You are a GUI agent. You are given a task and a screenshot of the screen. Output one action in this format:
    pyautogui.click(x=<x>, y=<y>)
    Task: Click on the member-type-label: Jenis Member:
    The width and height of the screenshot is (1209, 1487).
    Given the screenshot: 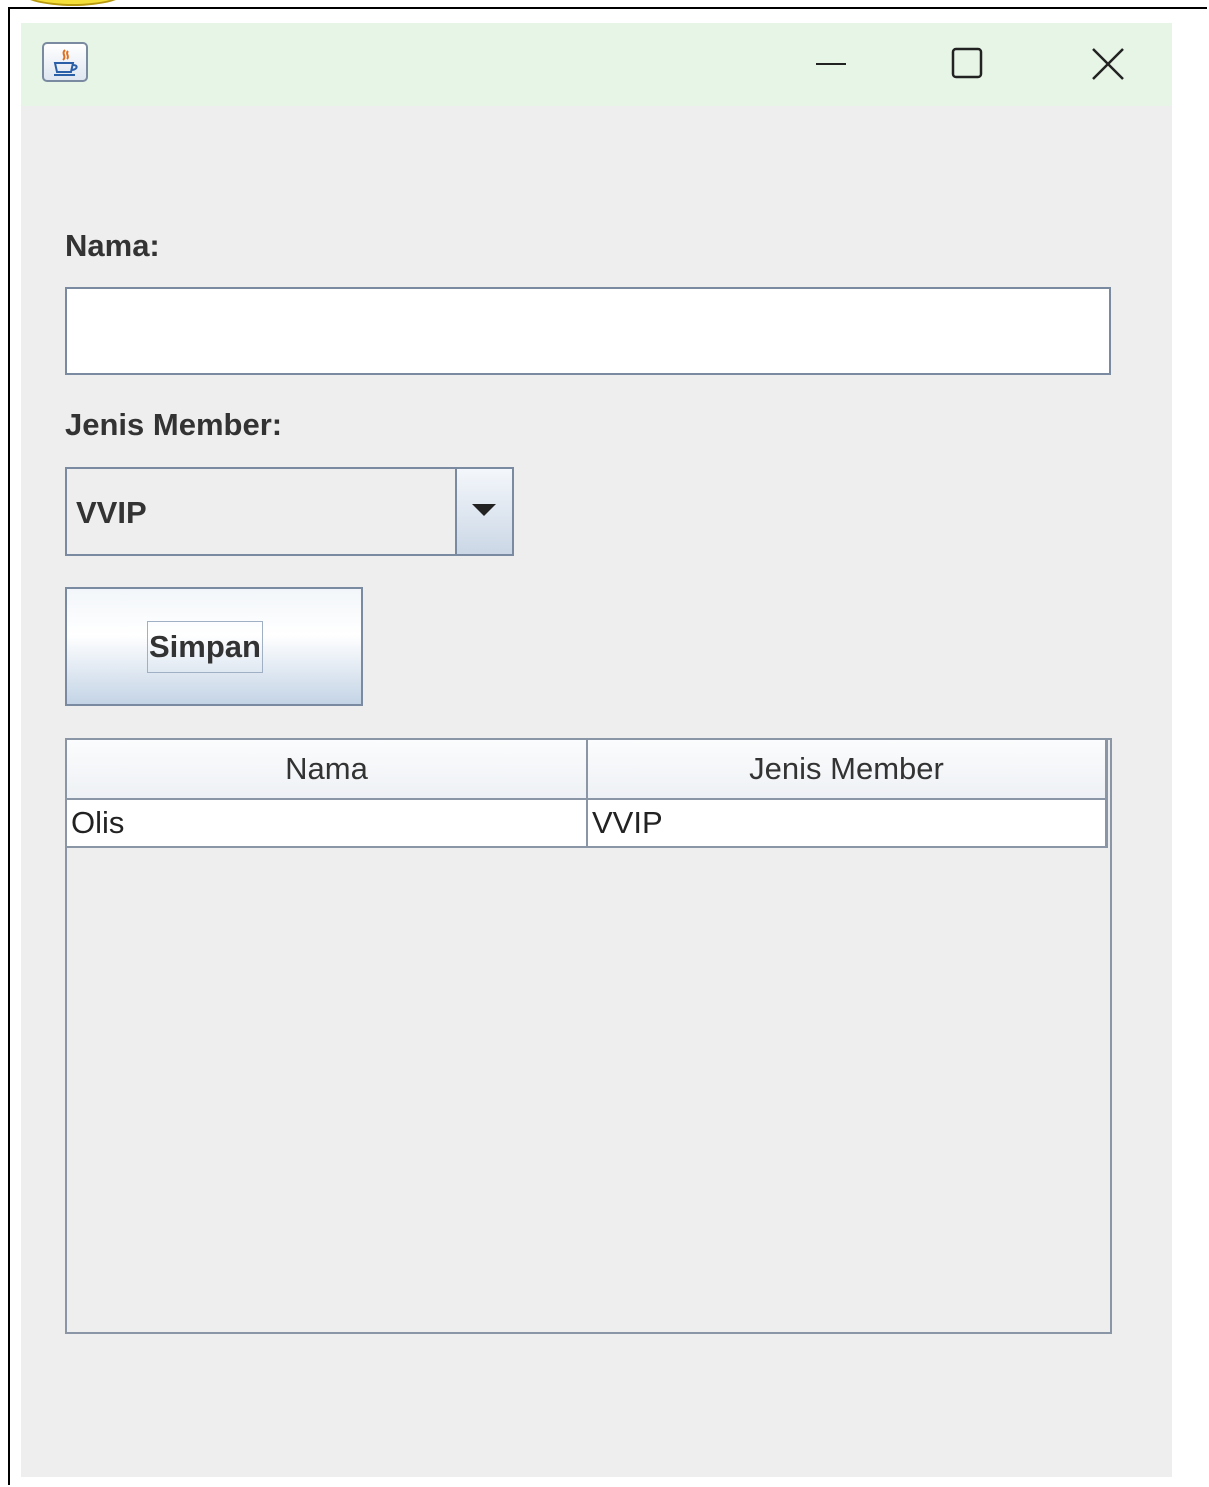 What is the action you would take?
    pyautogui.click(x=174, y=424)
    